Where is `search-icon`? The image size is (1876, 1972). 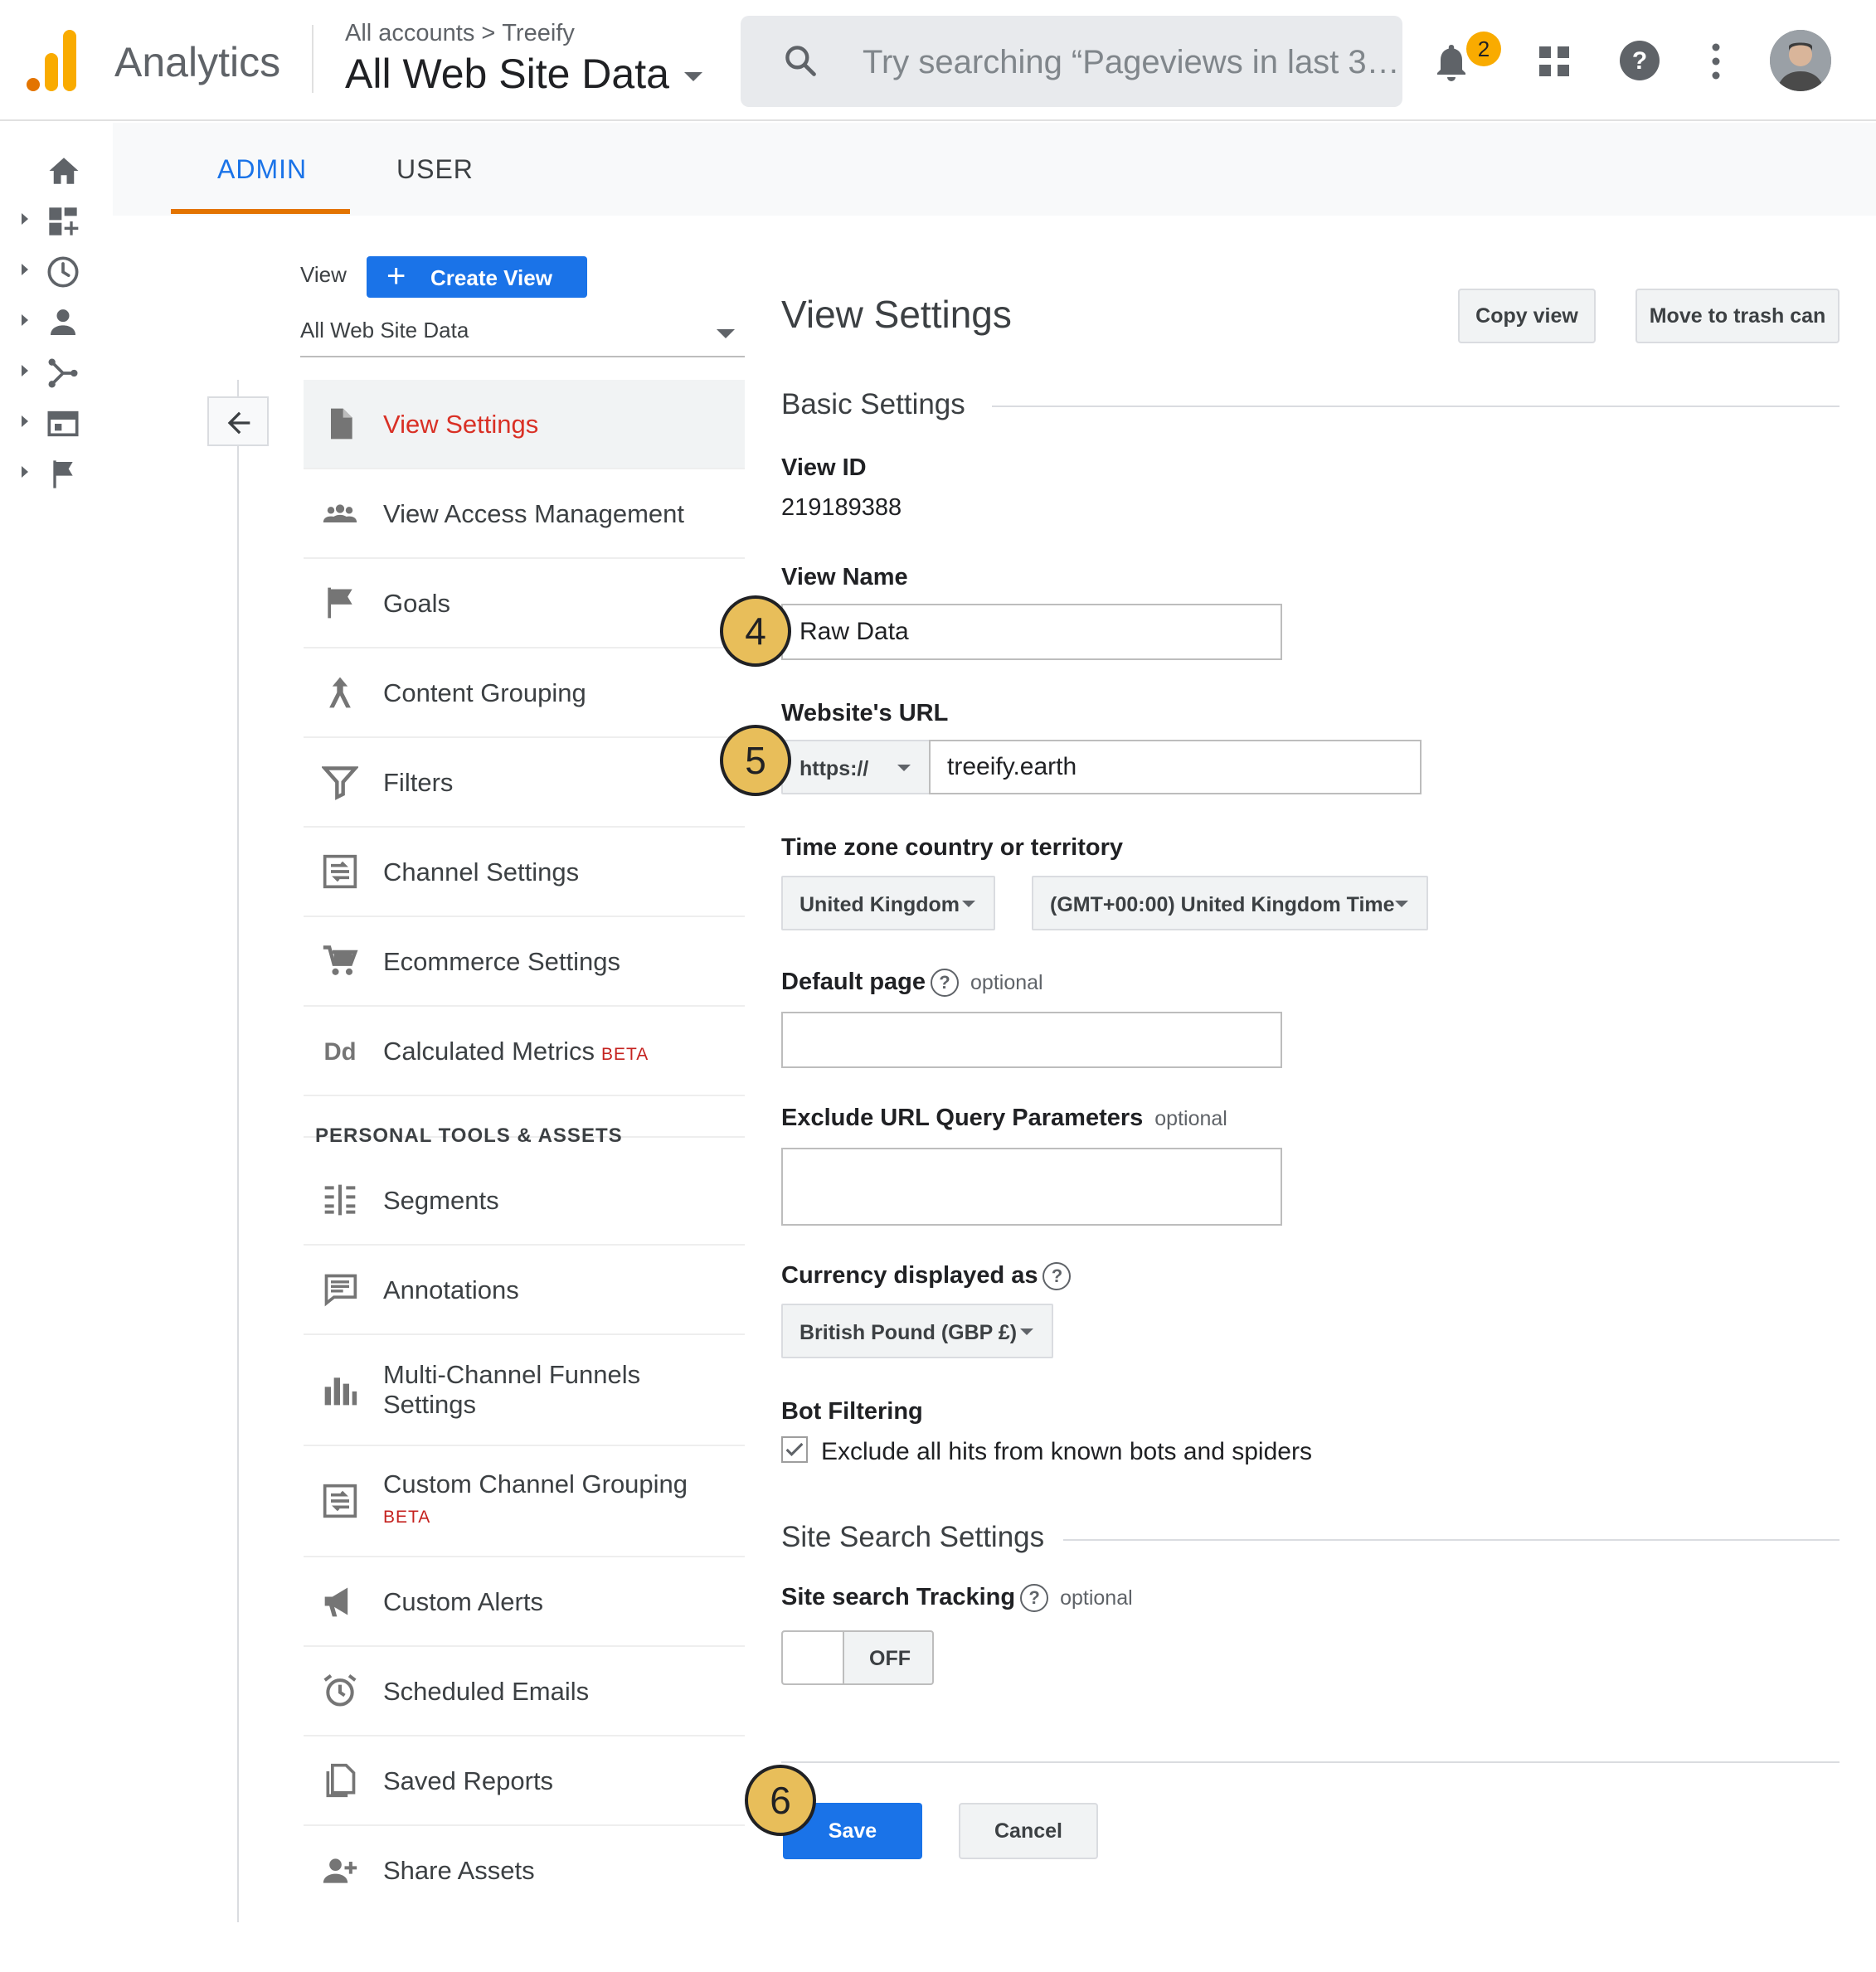
search-icon is located at coordinates (800, 61).